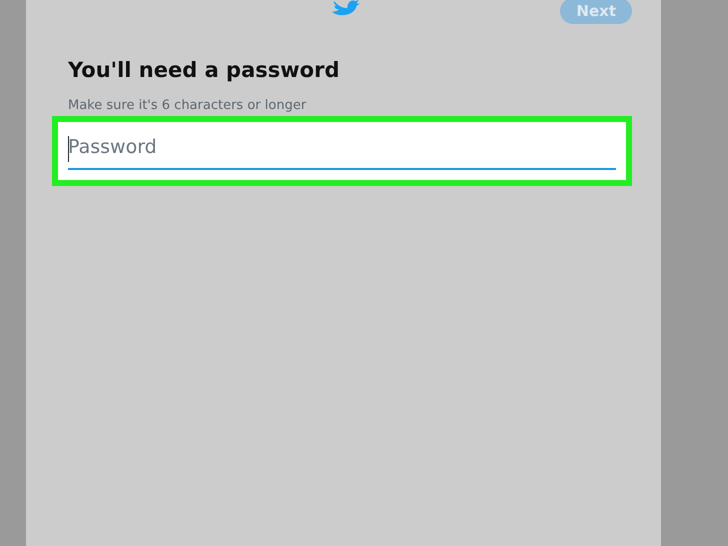  What do you see at coordinates (68, 149) in the screenshot?
I see `text-cursor` at bounding box center [68, 149].